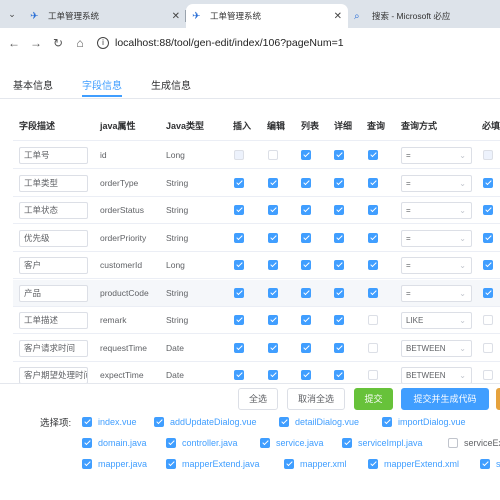  I want to click on field-desc-input: 工单类型, so click(53, 183).